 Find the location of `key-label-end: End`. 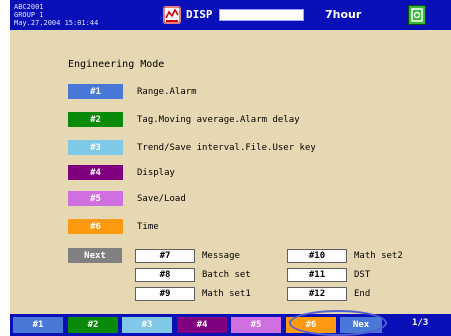

key-label-end: End is located at coordinates (362, 294).